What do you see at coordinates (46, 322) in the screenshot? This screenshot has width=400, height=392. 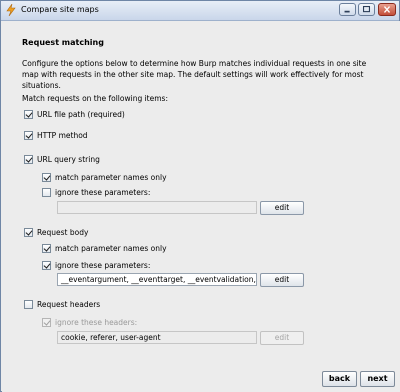 I see `ignore-headers-checkbox` at bounding box center [46, 322].